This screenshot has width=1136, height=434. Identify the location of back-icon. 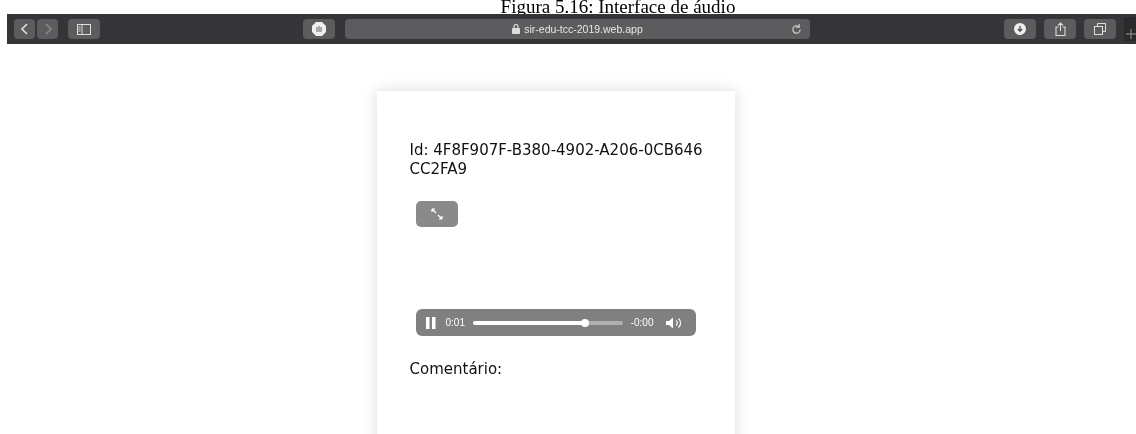
(24, 29).